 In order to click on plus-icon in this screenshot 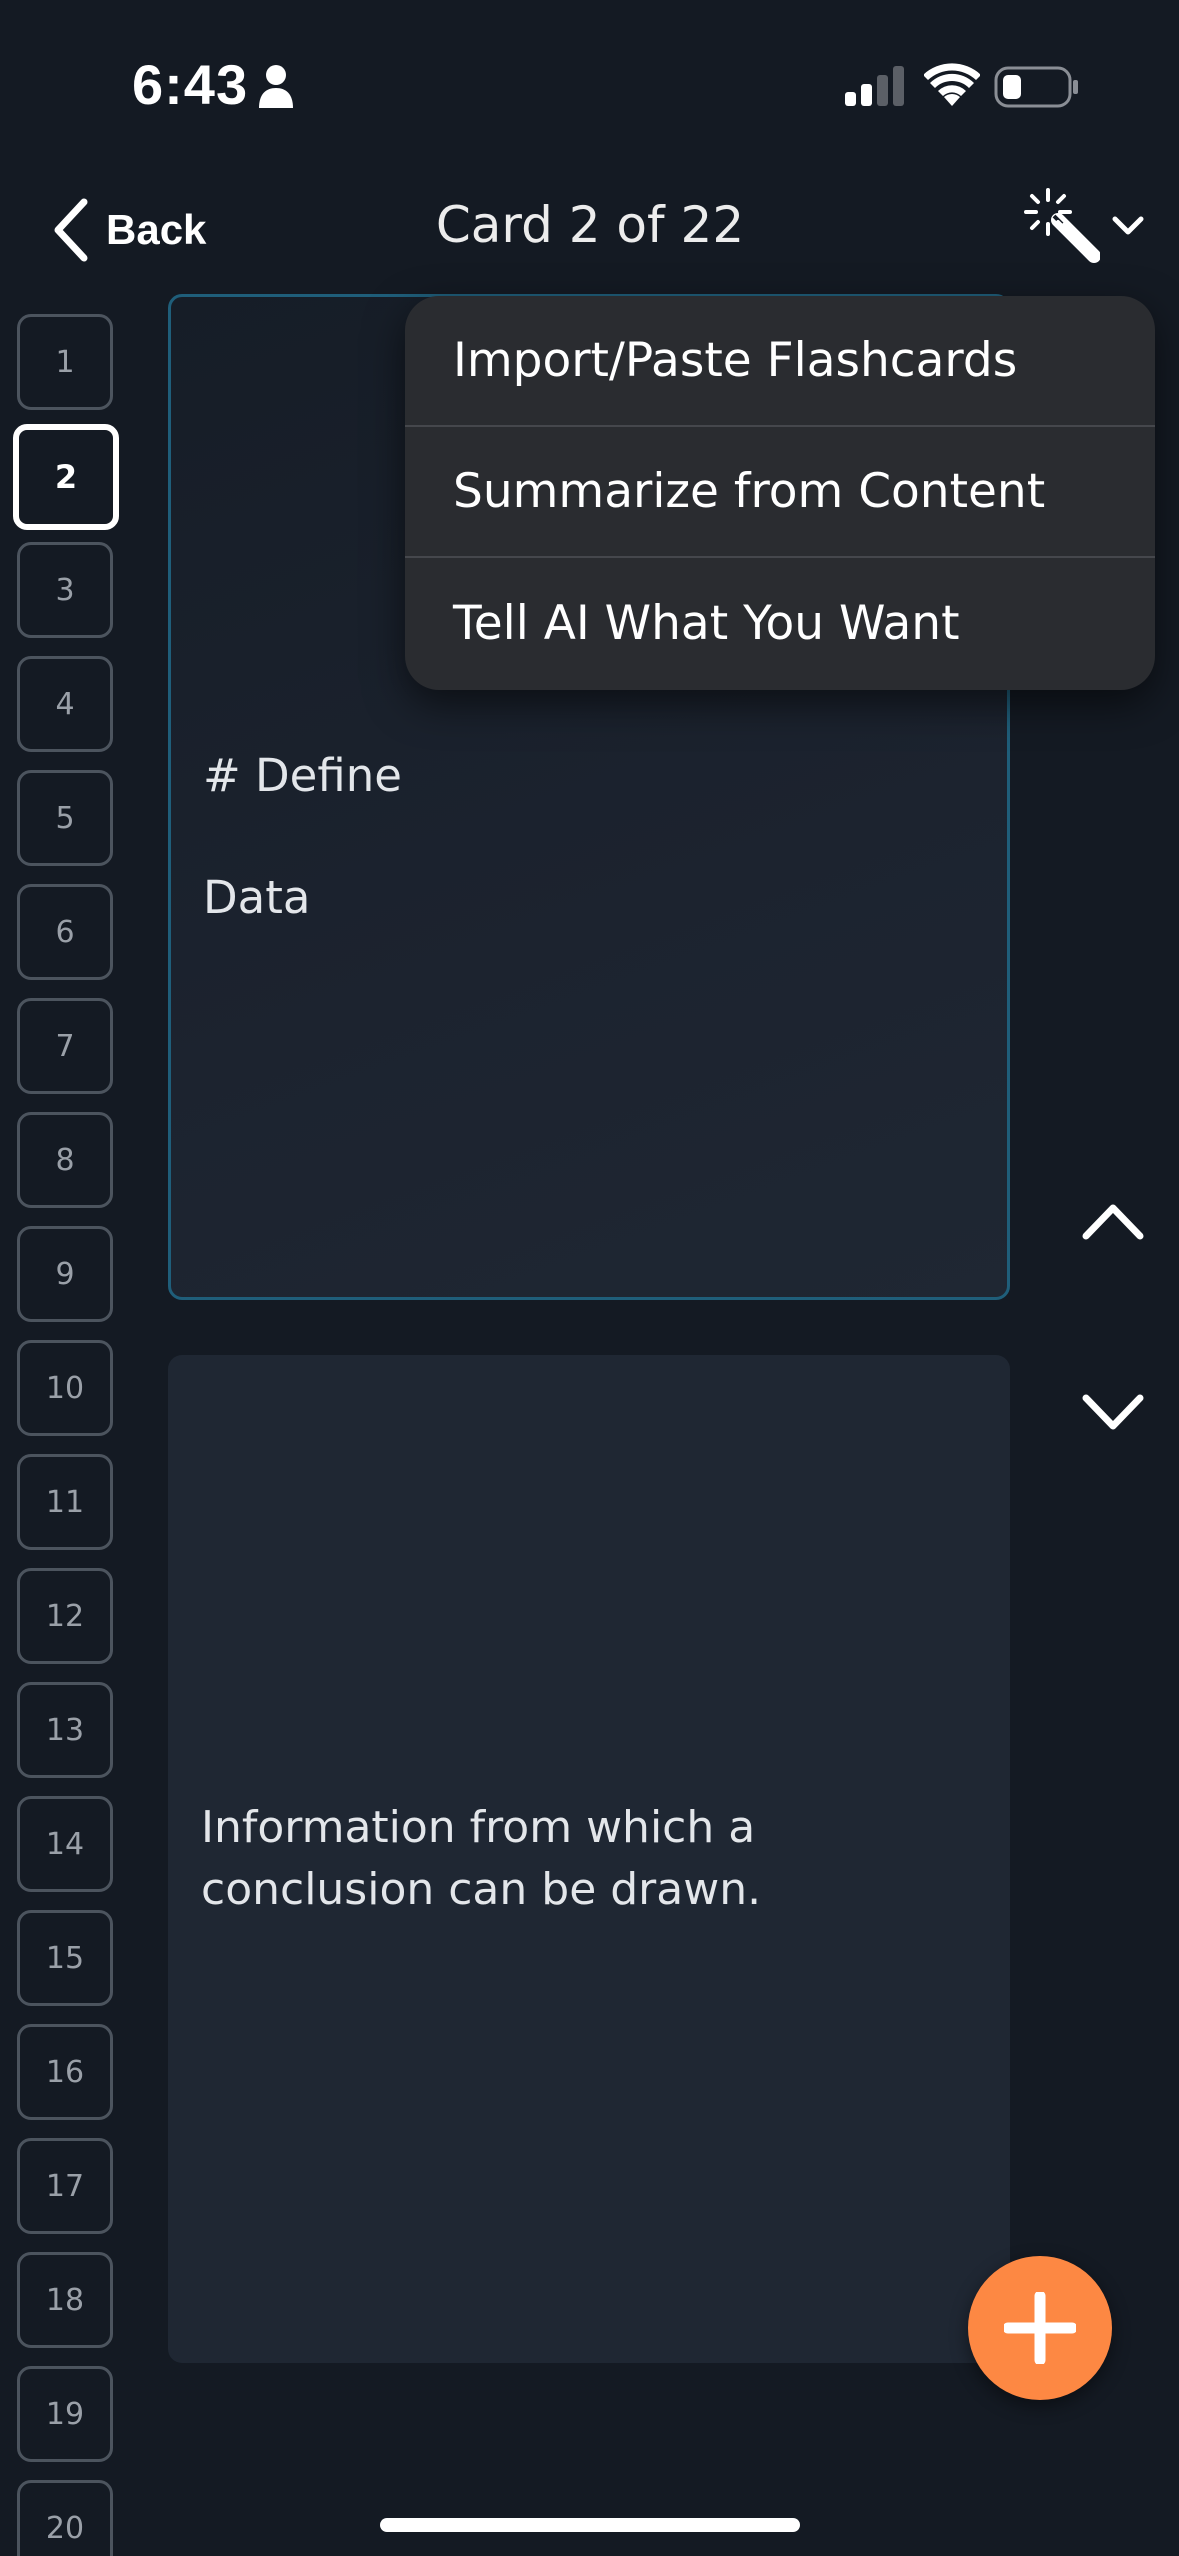, I will do `click(1040, 2328)`.